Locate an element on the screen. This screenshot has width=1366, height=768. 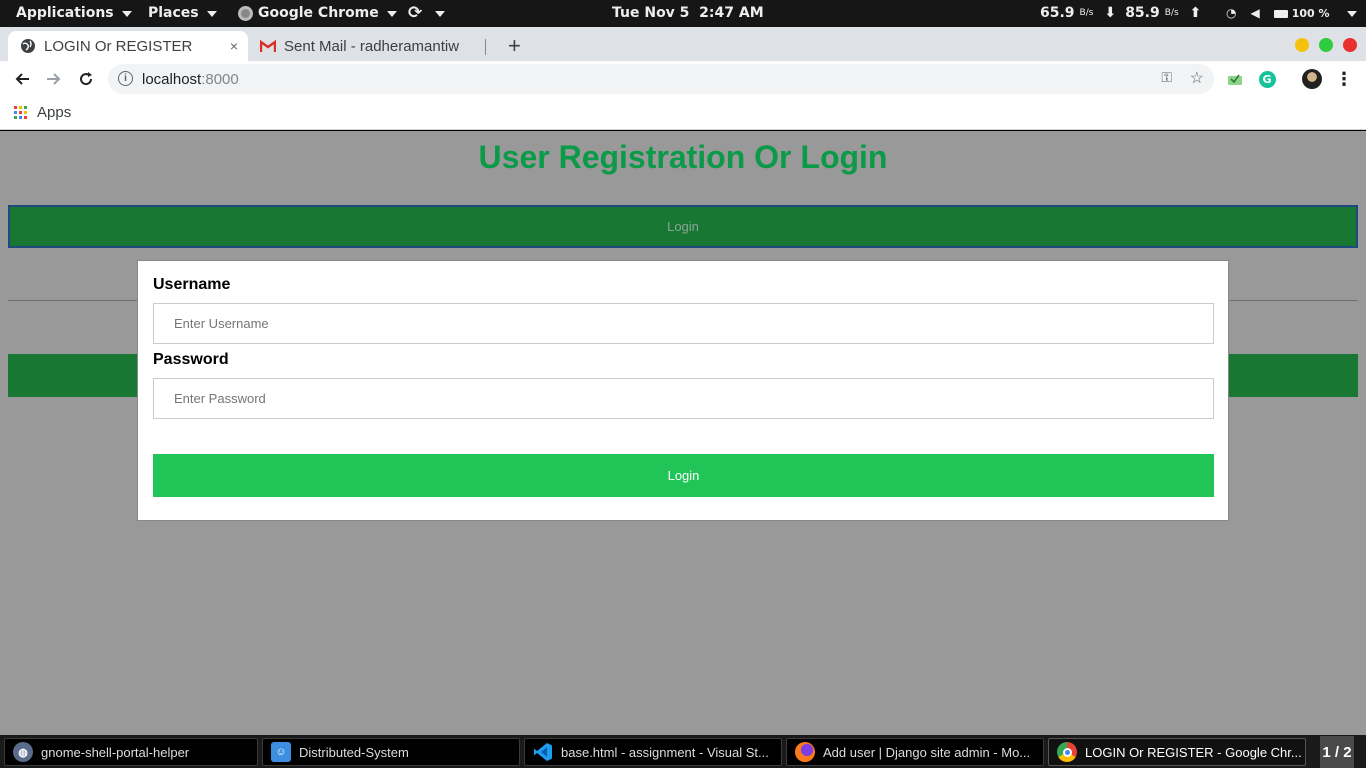
close-icon: × is located at coordinates (234, 46).